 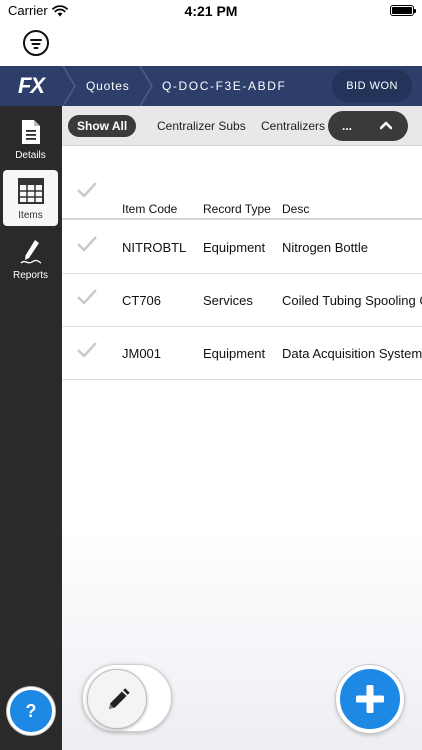 What do you see at coordinates (142, 300) in the screenshot?
I see `cell-item-code: CT706` at bounding box center [142, 300].